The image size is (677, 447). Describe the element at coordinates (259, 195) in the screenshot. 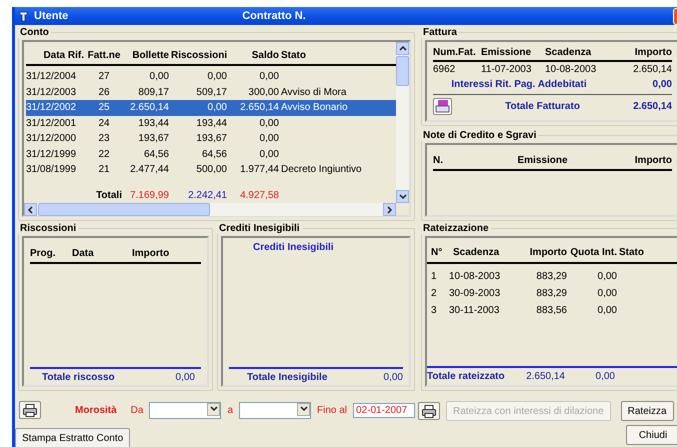

I see `total-value: 4.927,58` at that location.